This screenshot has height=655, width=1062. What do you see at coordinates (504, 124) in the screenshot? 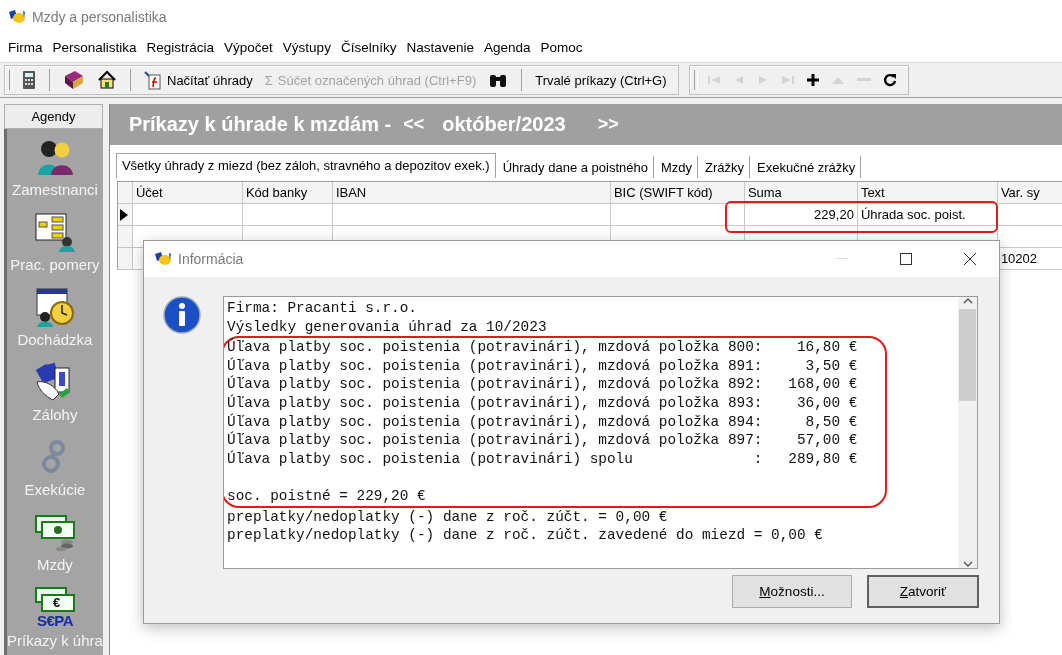
I see `period-label: október/2023` at bounding box center [504, 124].